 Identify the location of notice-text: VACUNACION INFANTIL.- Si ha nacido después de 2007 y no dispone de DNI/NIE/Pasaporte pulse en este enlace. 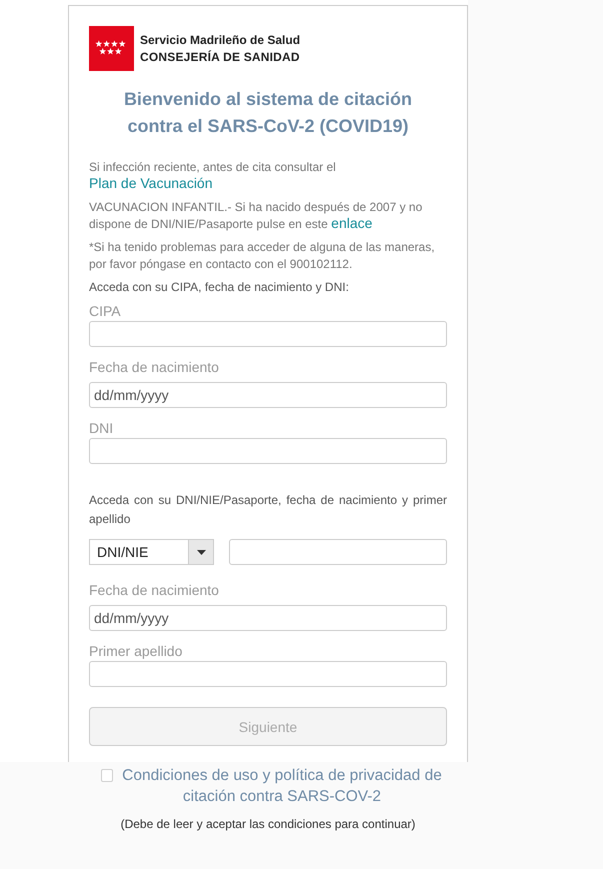
(256, 216).